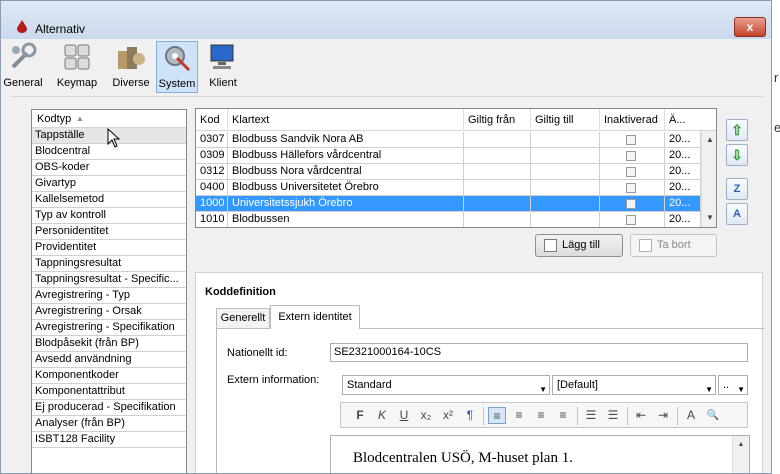 This screenshot has height=474, width=780. I want to click on sort-ascending-button: A, so click(737, 214).